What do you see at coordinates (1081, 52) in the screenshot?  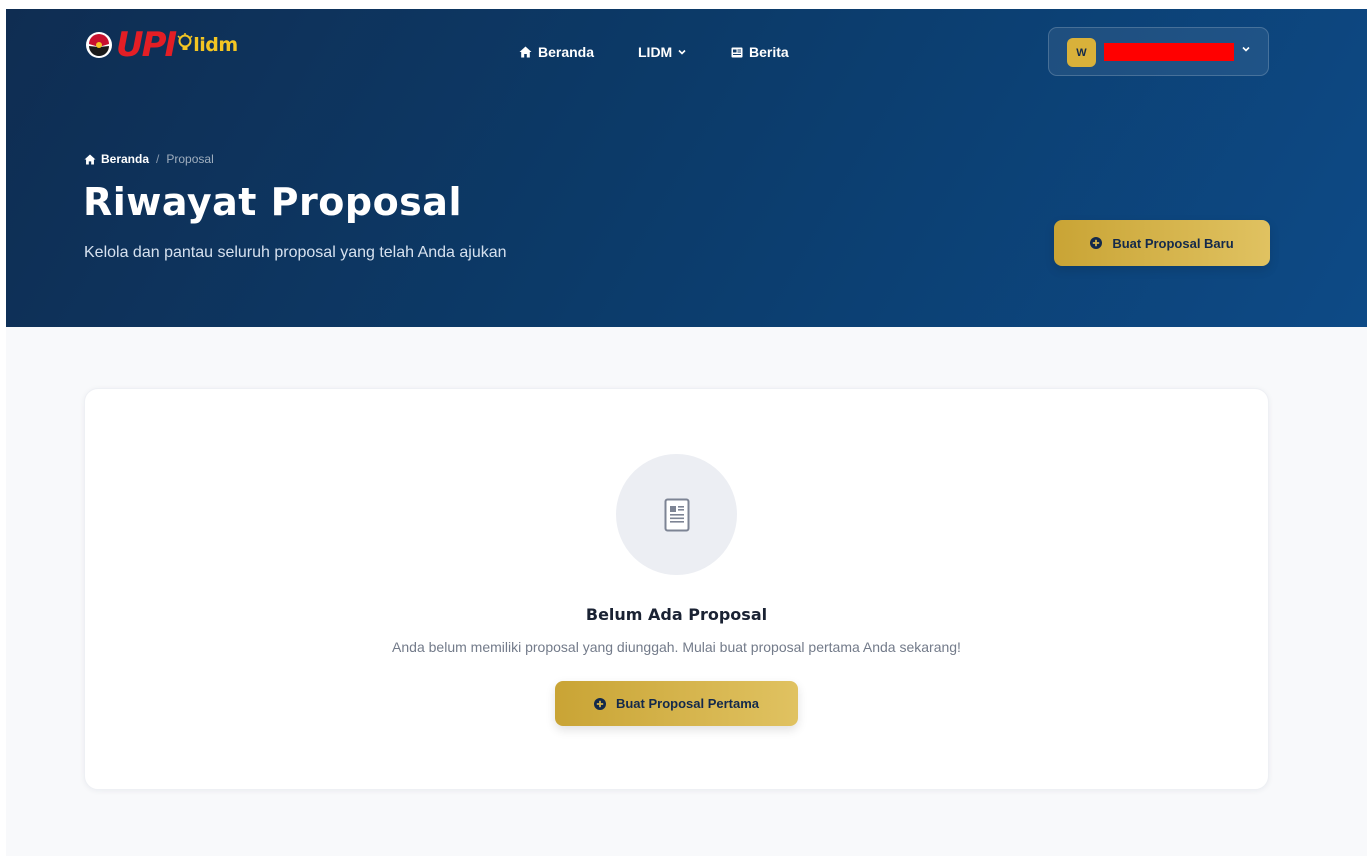 I see `avatar: W` at bounding box center [1081, 52].